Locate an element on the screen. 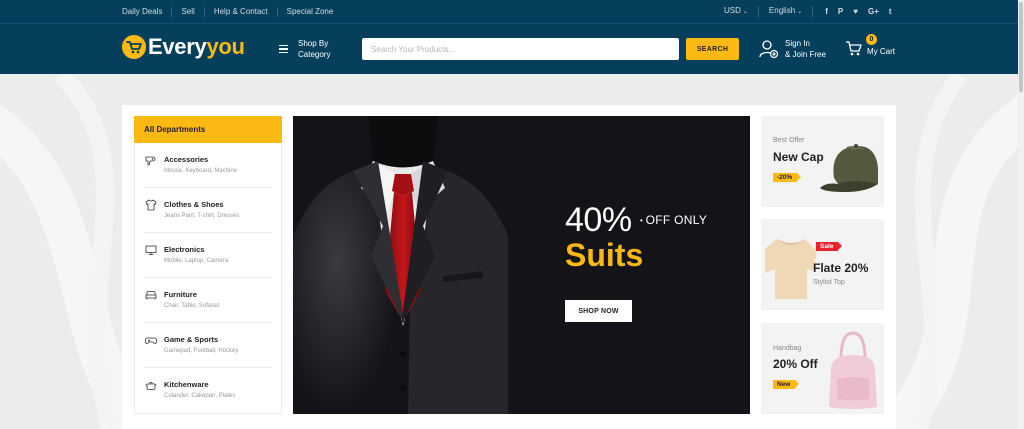  shop-by-line2: Category is located at coordinates (314, 54).